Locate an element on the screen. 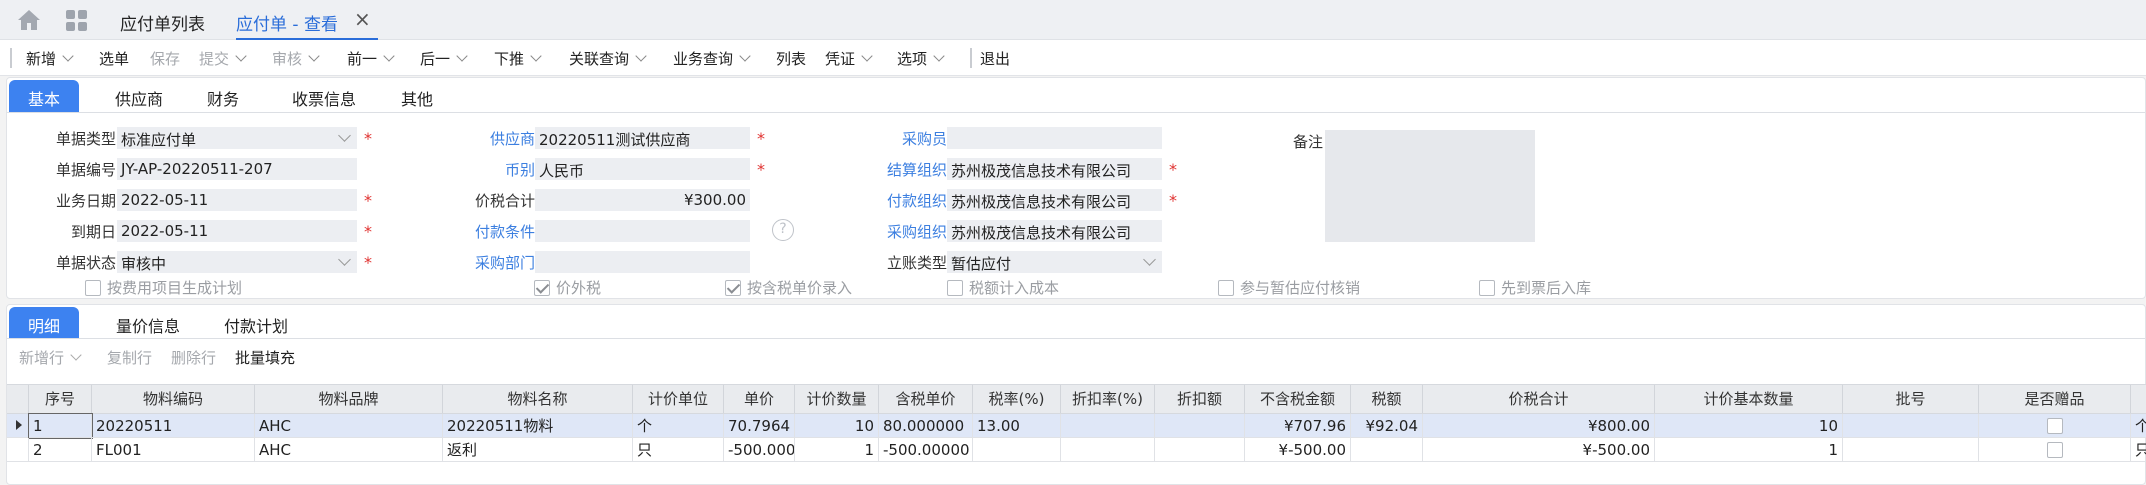 This screenshot has height=485, width=2146. next-button: 后一 is located at coordinates (444, 58).